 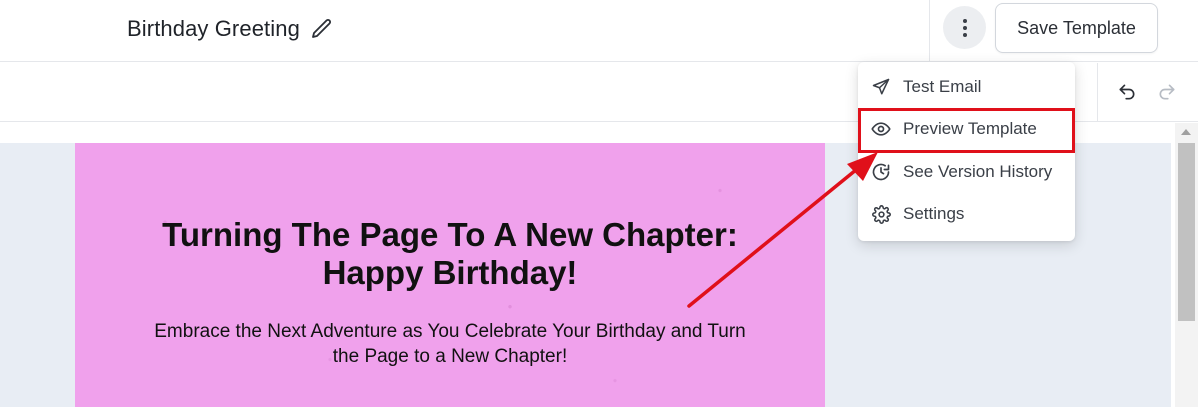 What do you see at coordinates (881, 129) in the screenshot?
I see `eye-icon` at bounding box center [881, 129].